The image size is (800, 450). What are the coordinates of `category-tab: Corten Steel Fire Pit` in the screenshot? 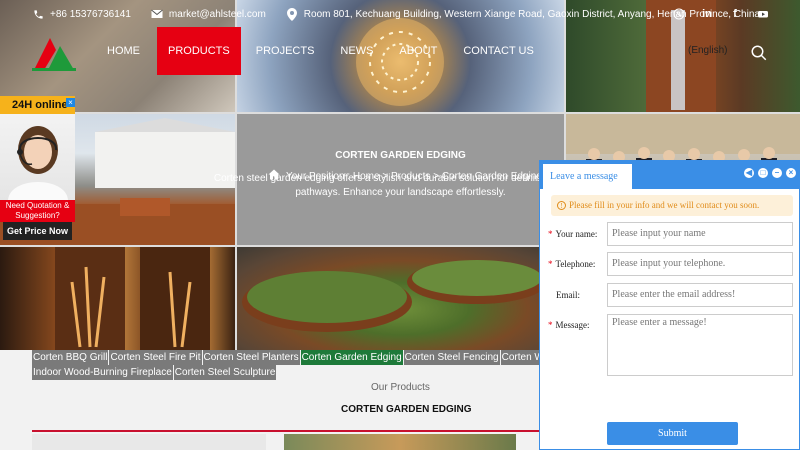 It's located at (155, 357).